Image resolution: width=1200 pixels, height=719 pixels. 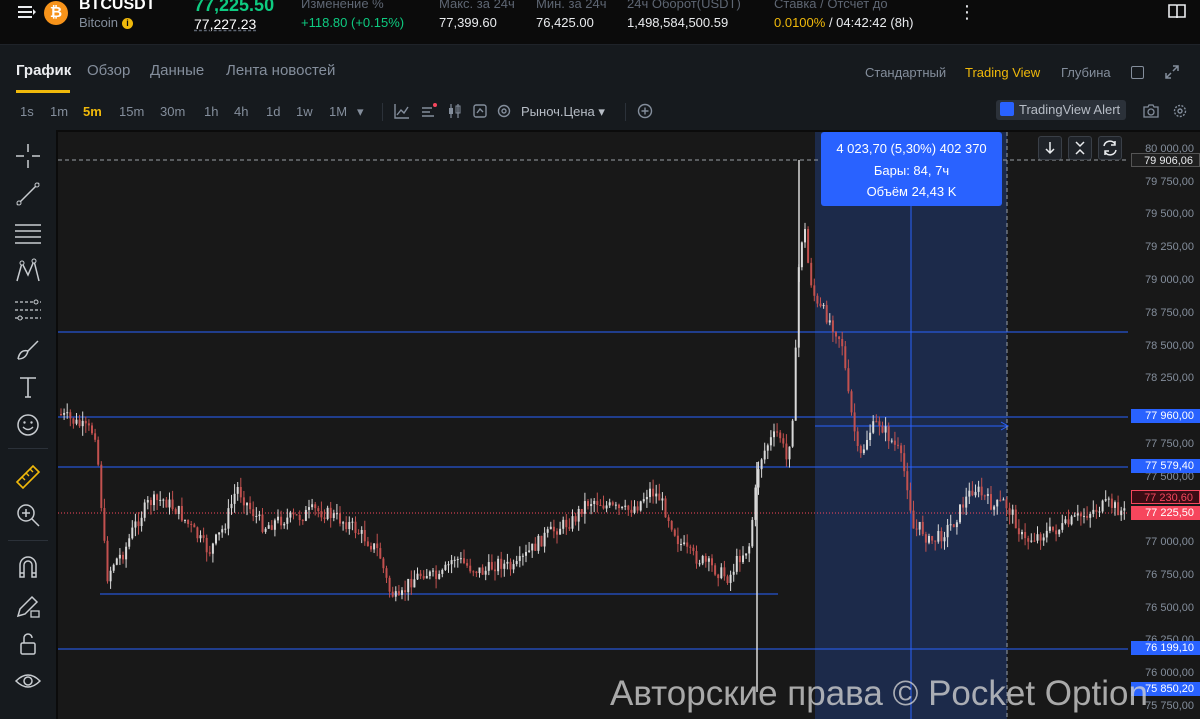 What do you see at coordinates (28, 387) in the screenshot?
I see `text-icon` at bounding box center [28, 387].